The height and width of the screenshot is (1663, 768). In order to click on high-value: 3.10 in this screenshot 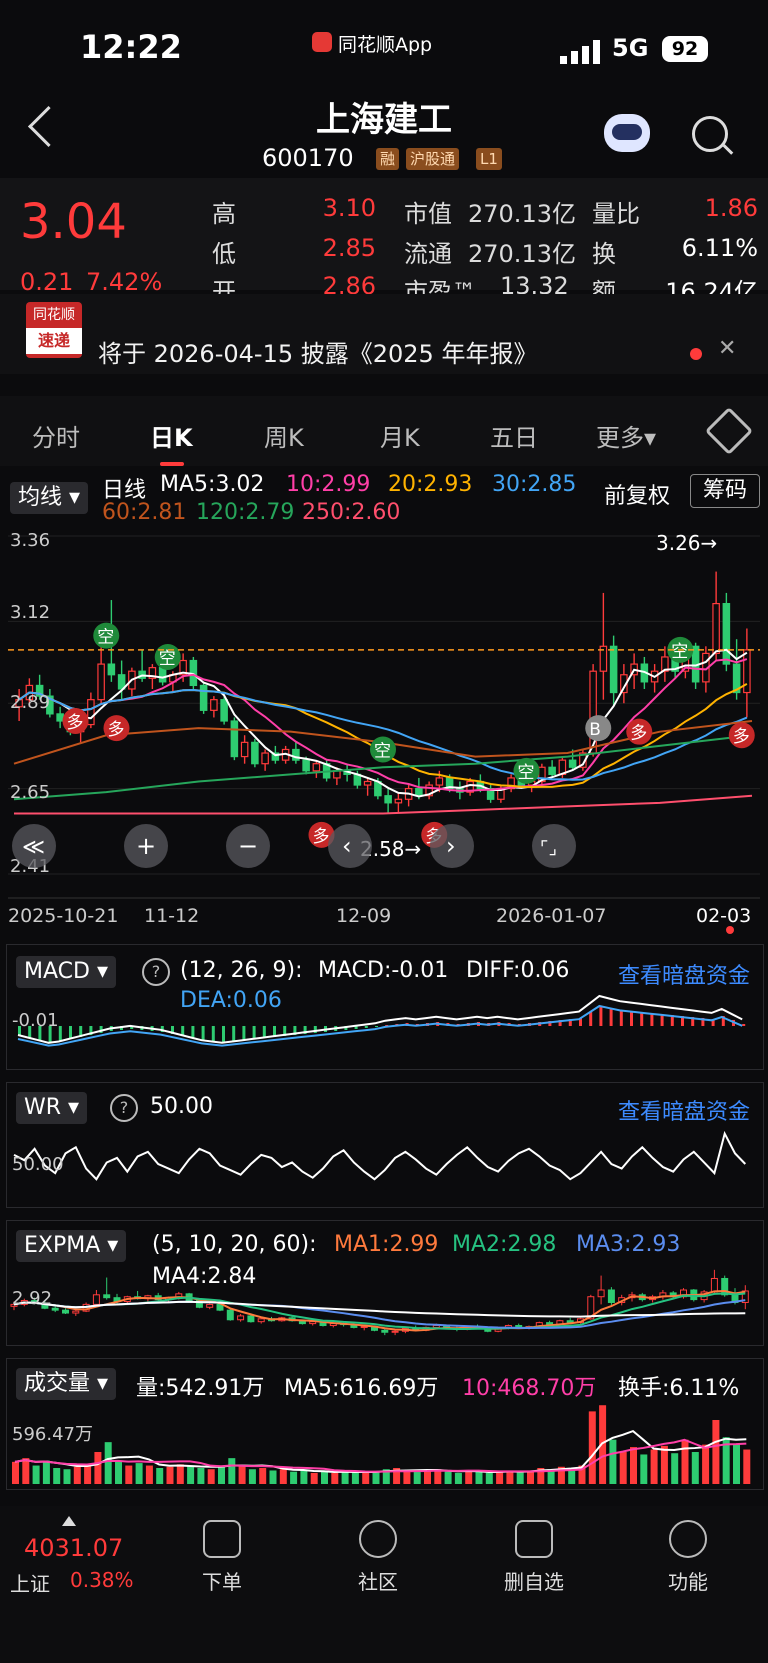, I will do `click(349, 208)`.